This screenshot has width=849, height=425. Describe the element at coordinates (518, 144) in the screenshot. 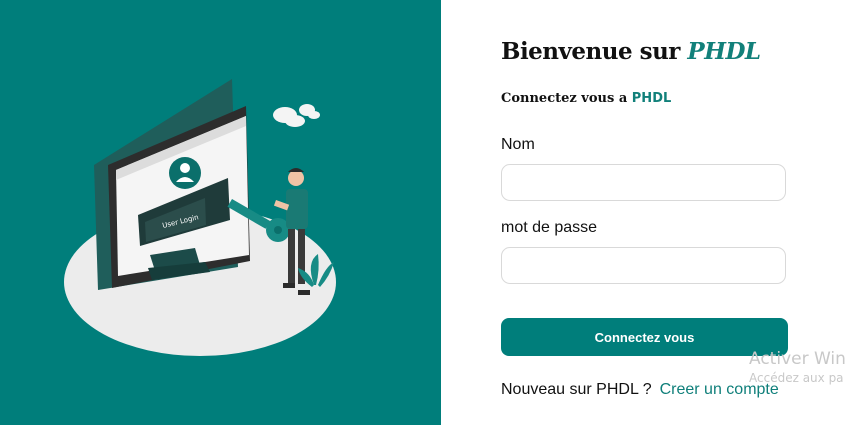

I see `name-label: Nom` at that location.